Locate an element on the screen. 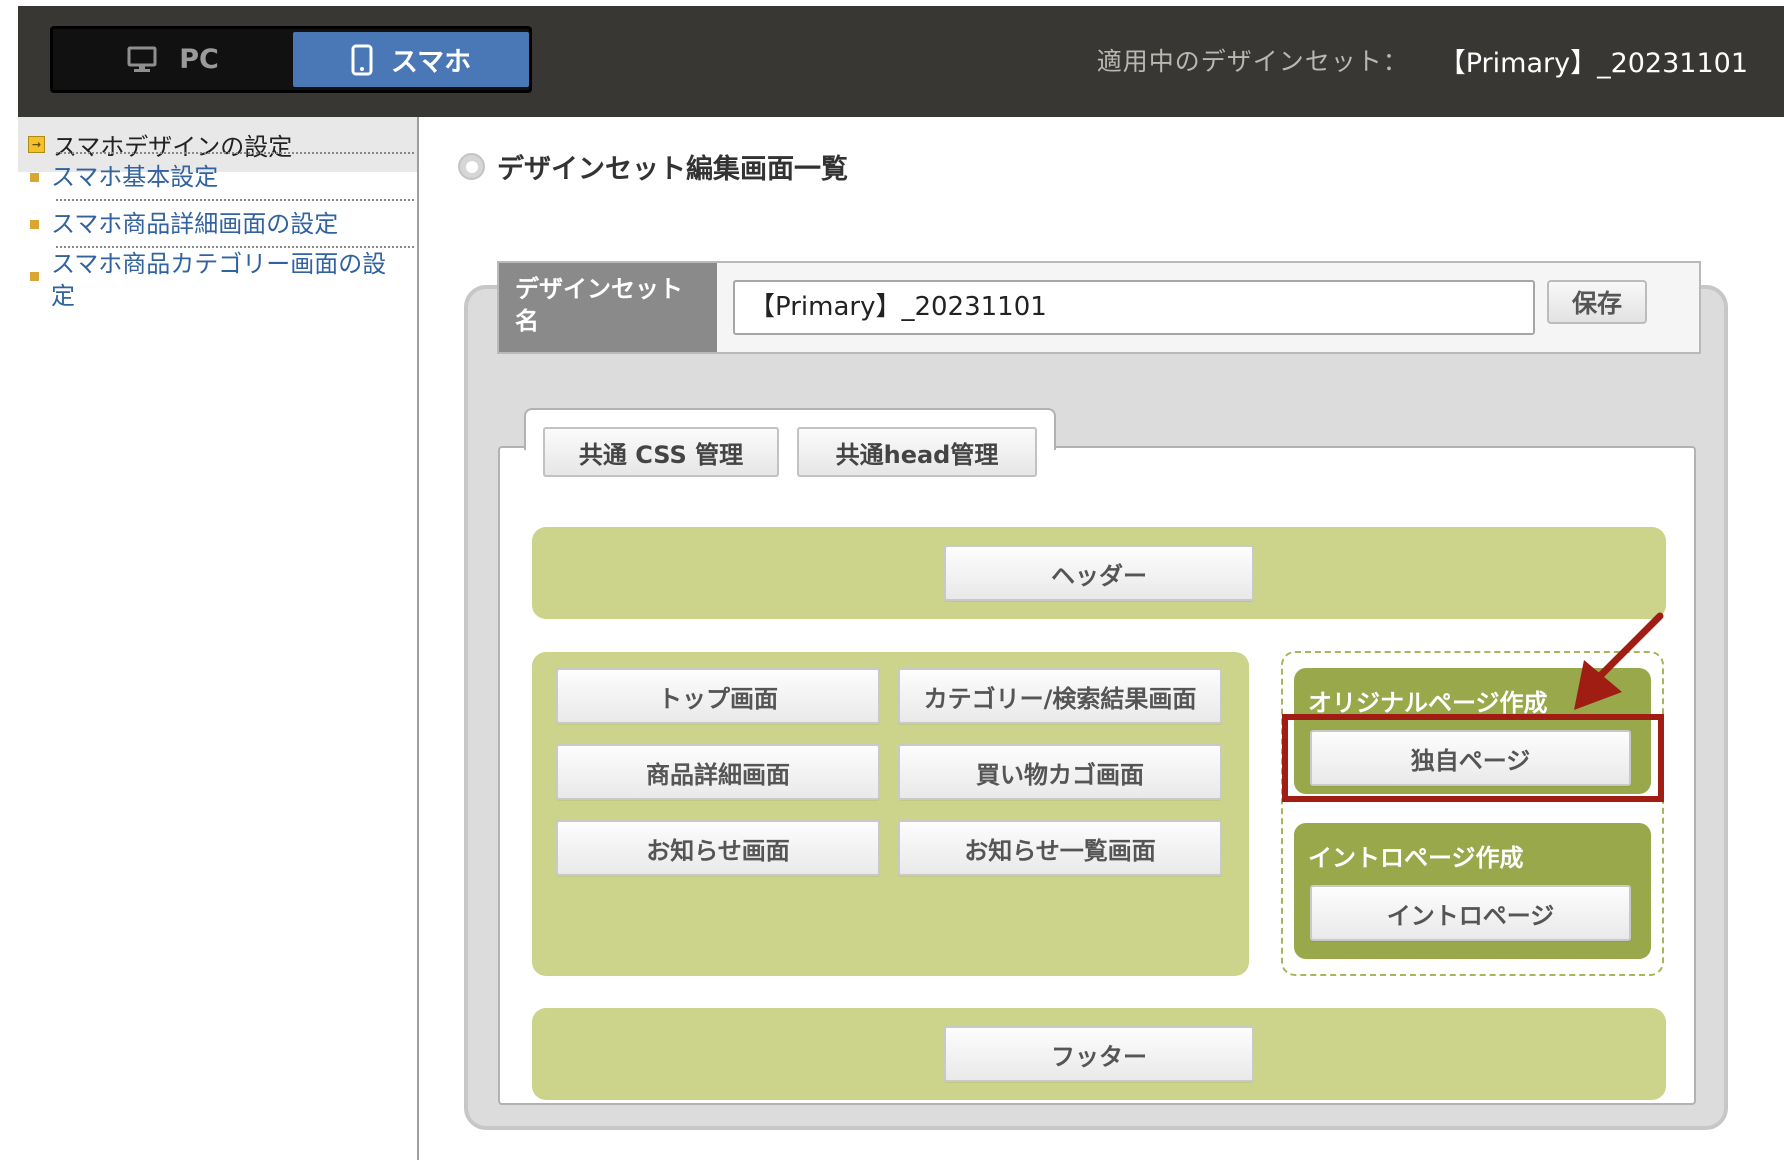  top-bar: PC スマホ 適用中のデザインセット： 【Primary】_20231101 is located at coordinates (901, 61).